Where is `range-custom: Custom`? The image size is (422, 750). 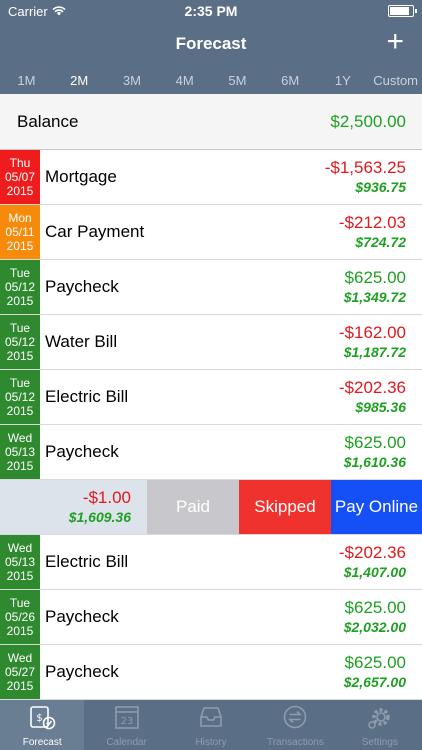 range-custom: Custom is located at coordinates (395, 80).